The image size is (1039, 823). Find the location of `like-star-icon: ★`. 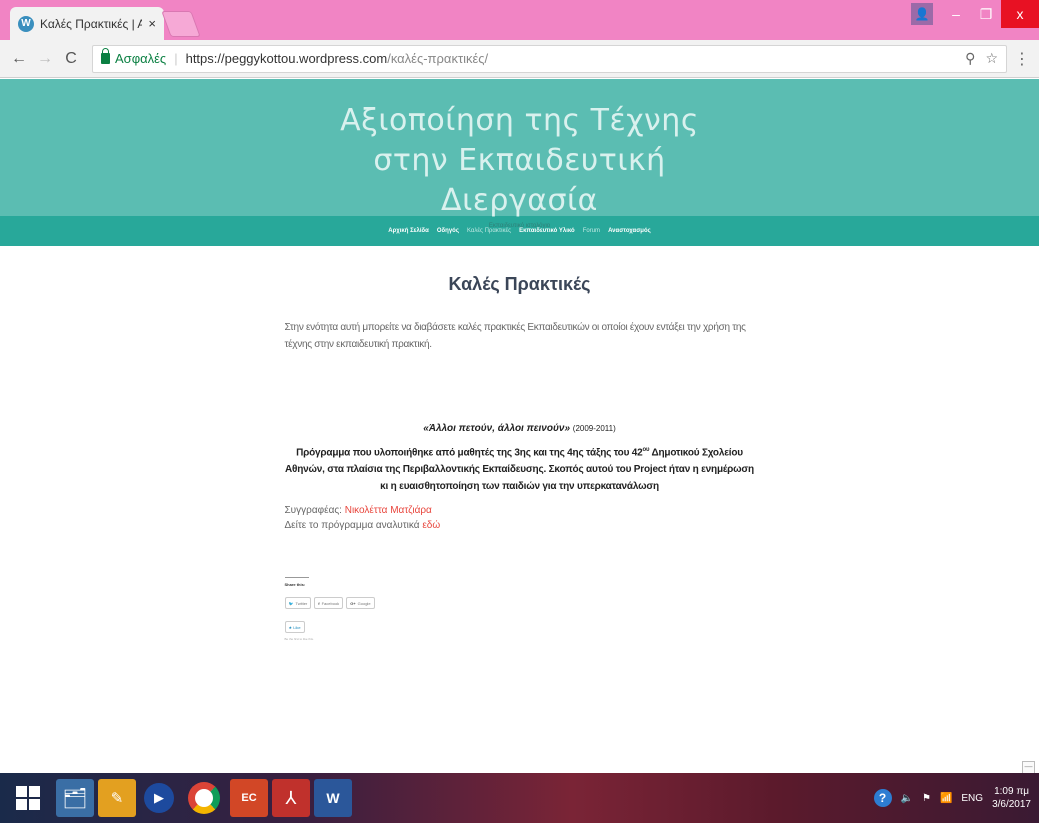

like-star-icon: ★ is located at coordinates (290, 627).